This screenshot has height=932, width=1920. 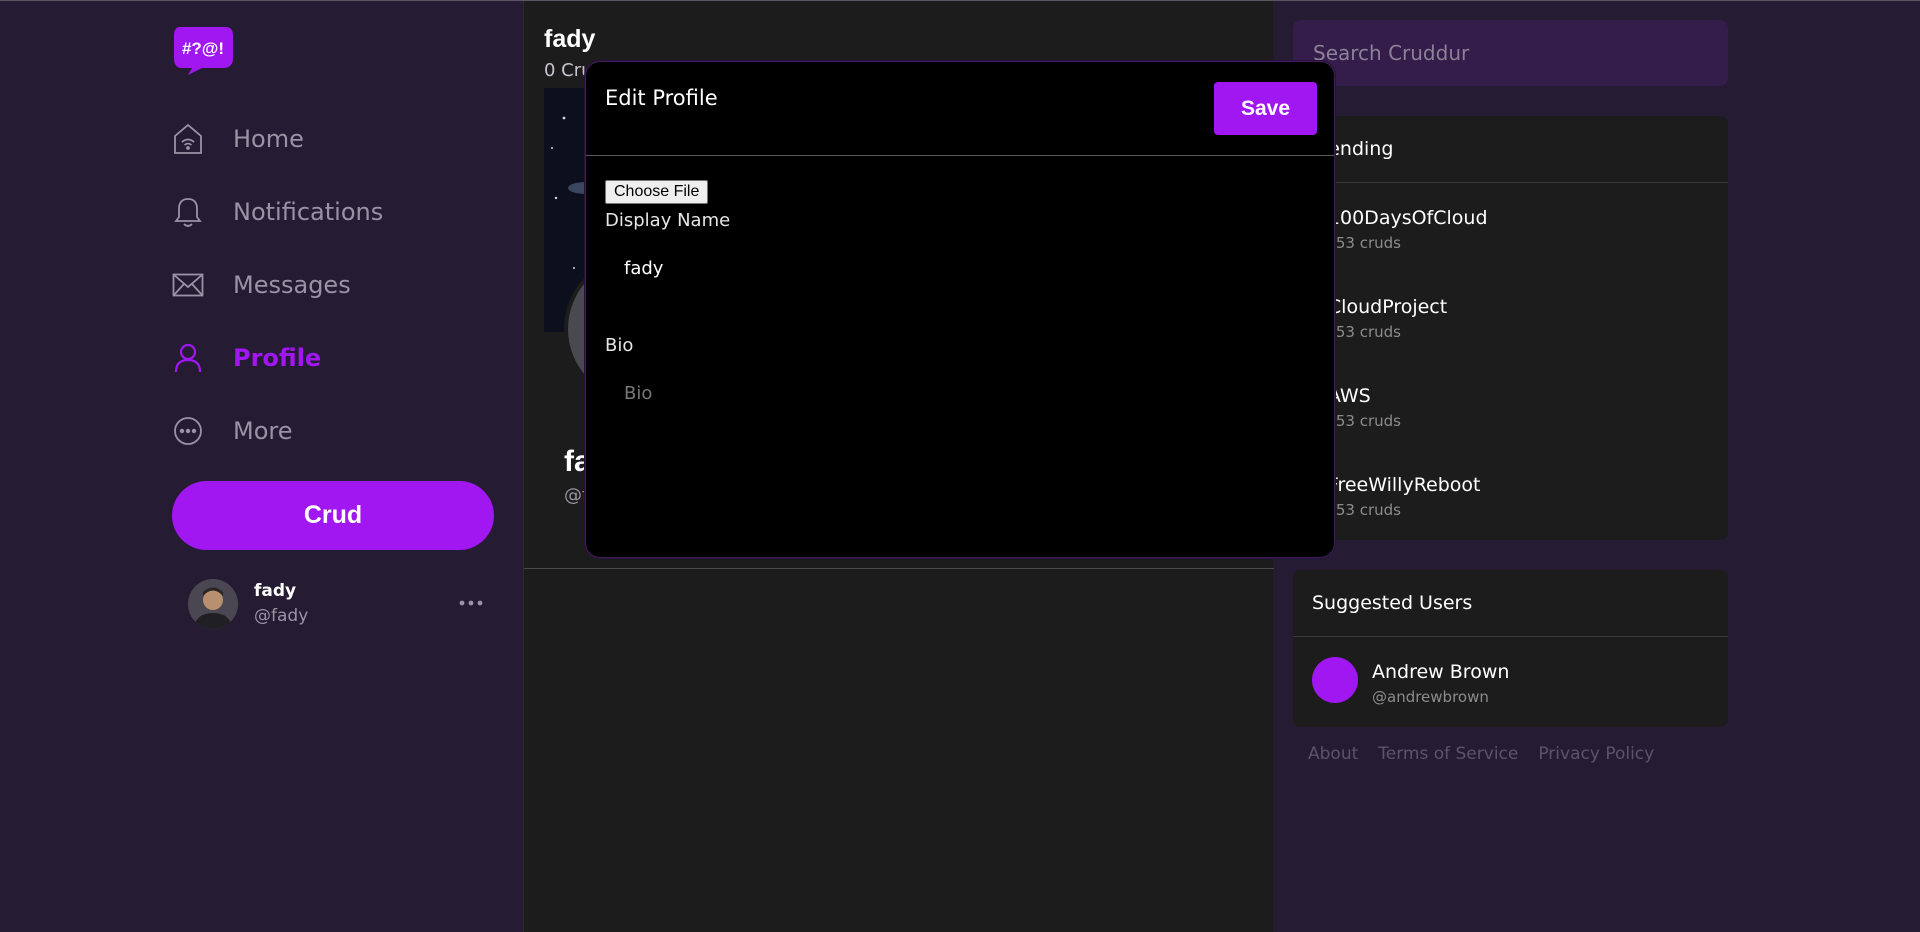 What do you see at coordinates (1510, 53) in the screenshot?
I see `search-input` at bounding box center [1510, 53].